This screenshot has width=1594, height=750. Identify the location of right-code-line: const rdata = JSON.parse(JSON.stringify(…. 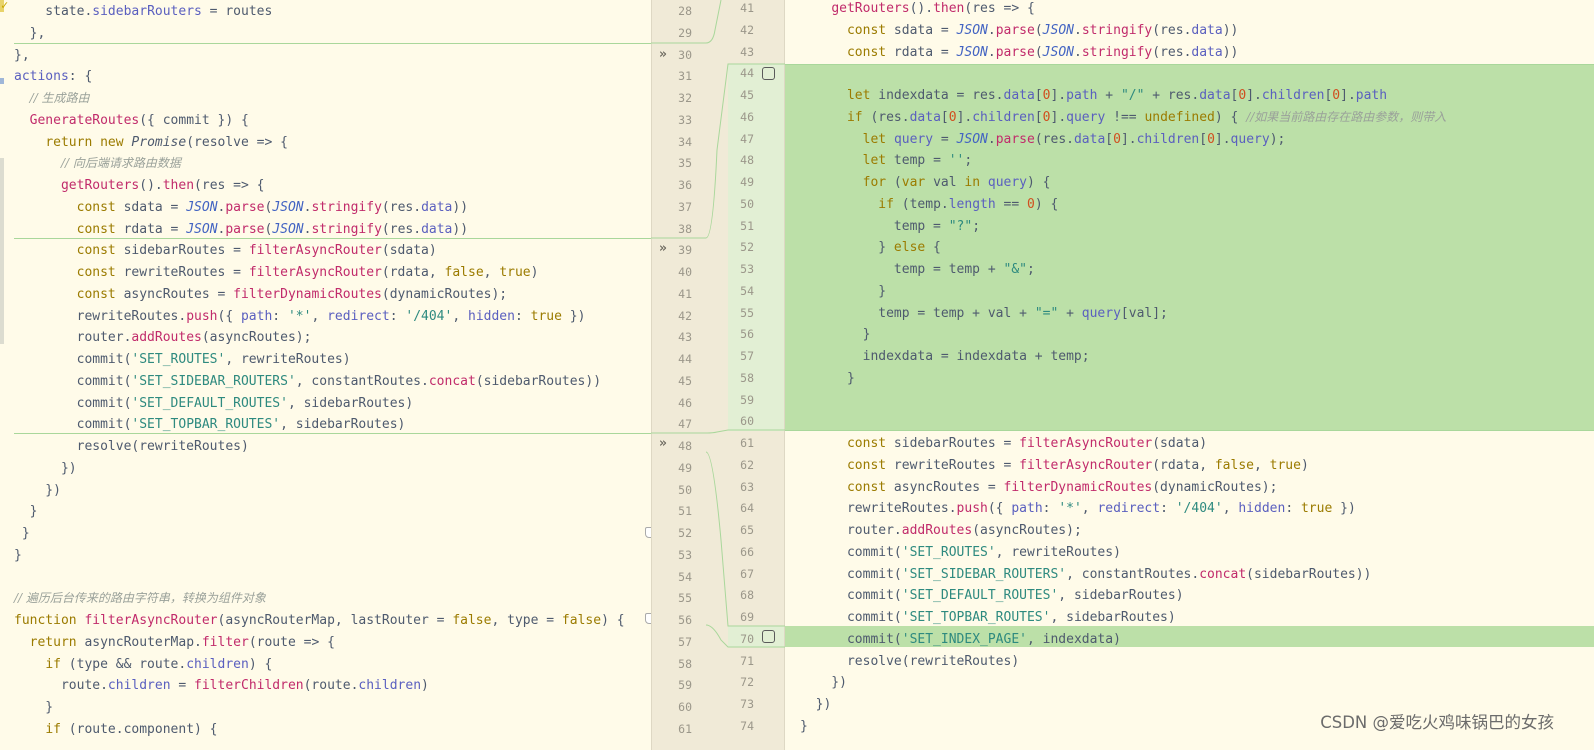
(1019, 53).